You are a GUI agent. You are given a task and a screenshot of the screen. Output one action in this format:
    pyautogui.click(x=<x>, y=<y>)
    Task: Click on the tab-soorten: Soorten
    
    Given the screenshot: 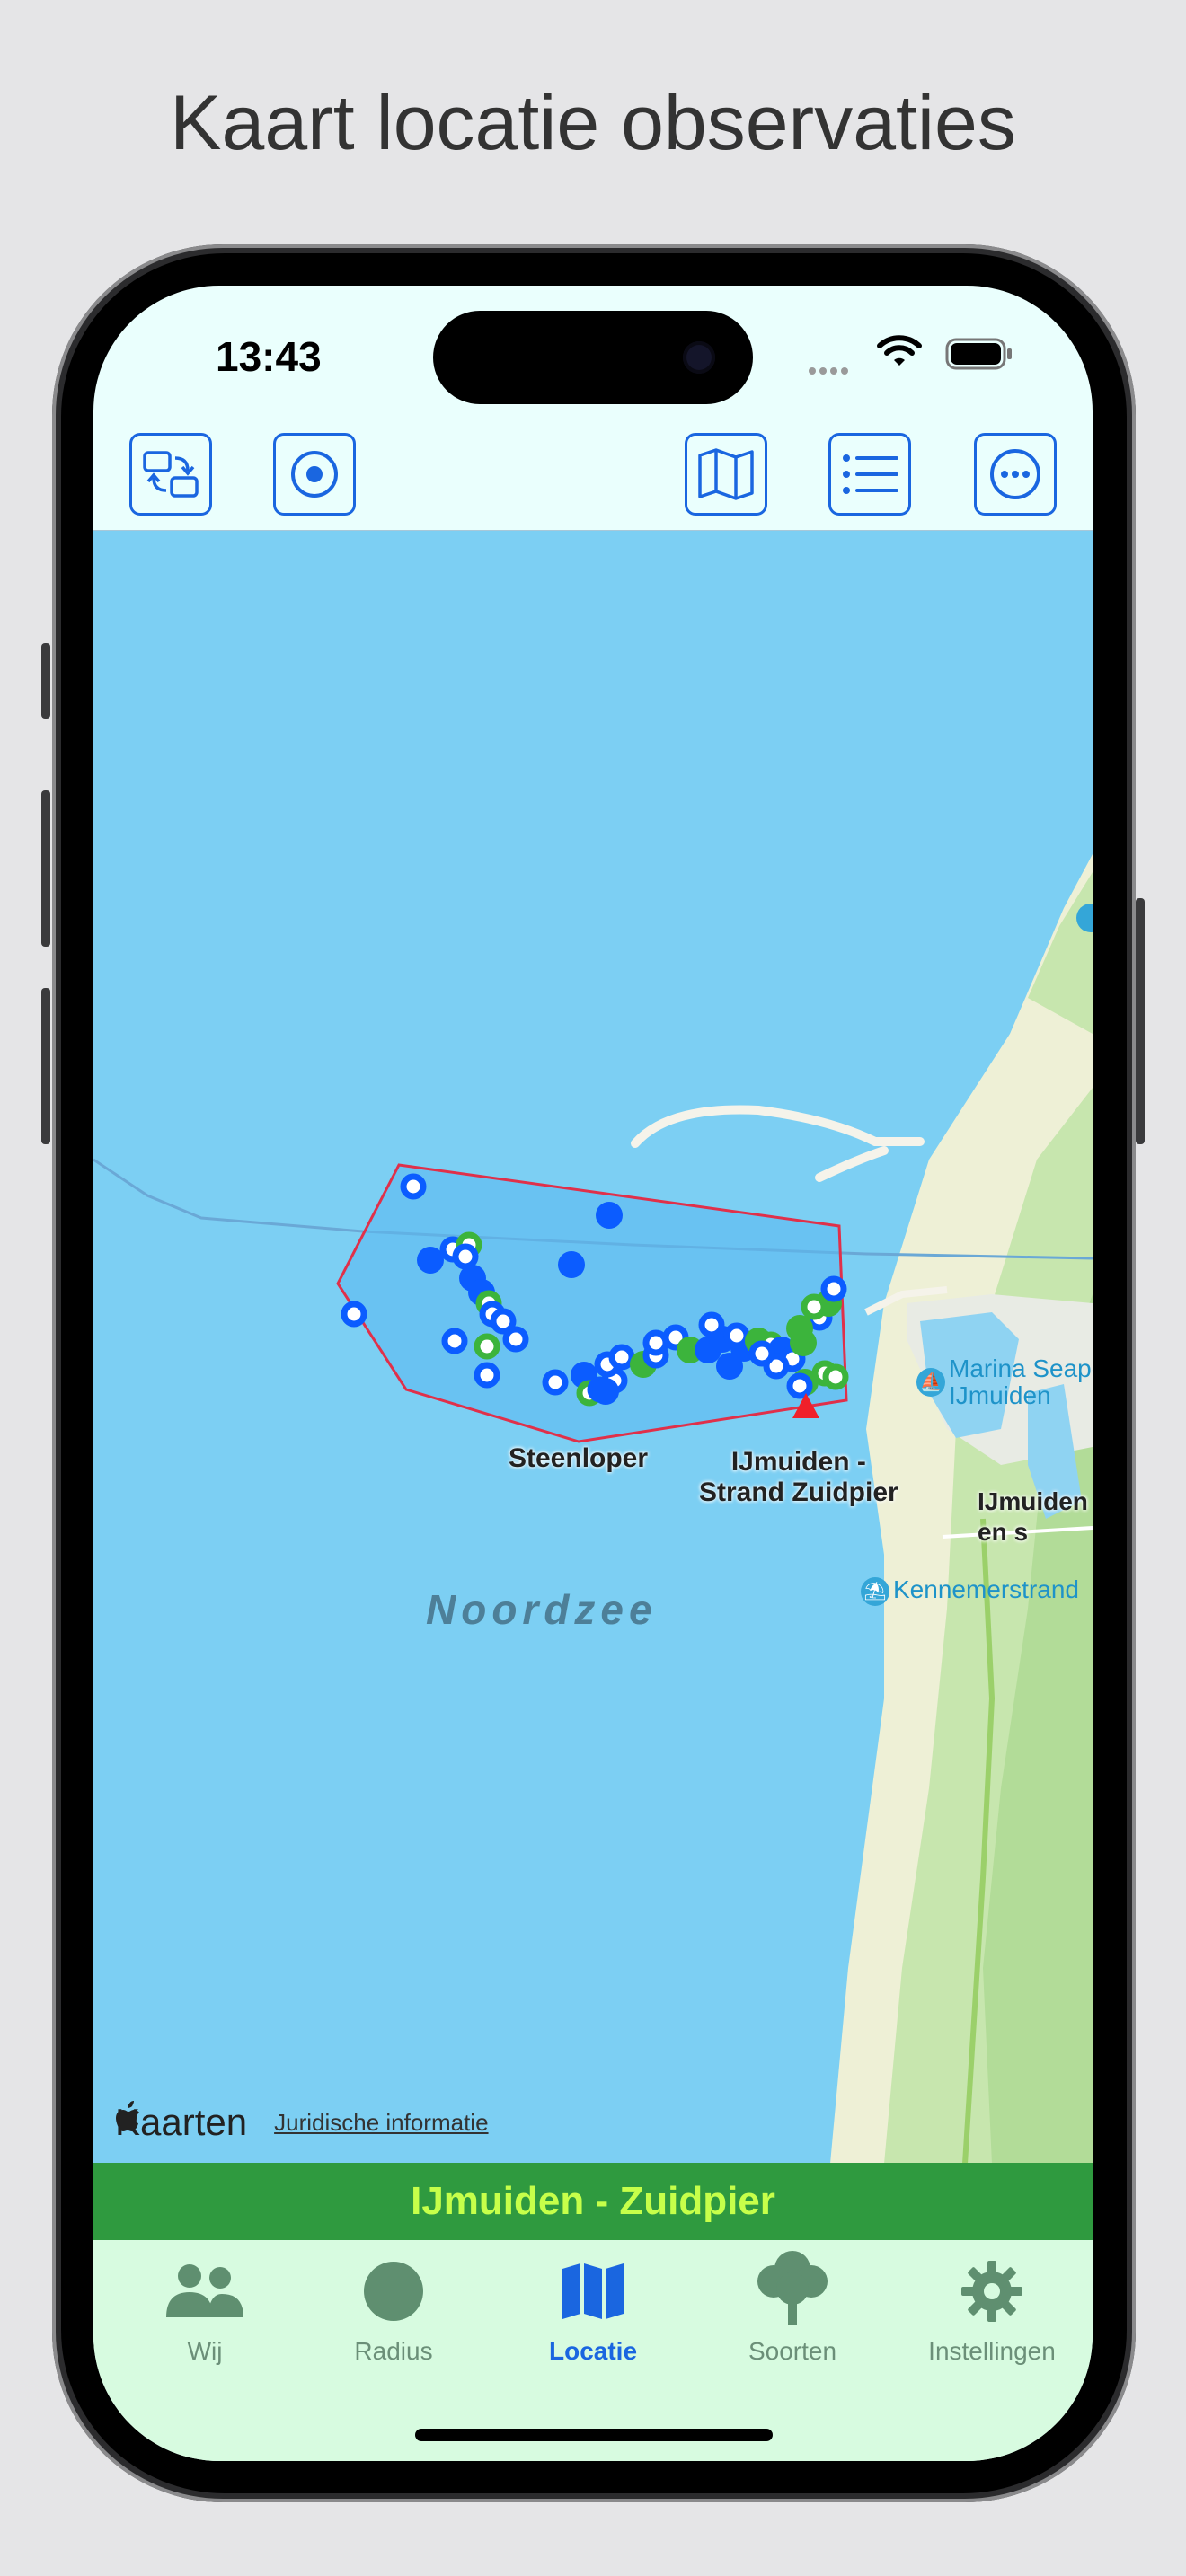 What is the action you would take?
    pyautogui.click(x=792, y=2308)
    